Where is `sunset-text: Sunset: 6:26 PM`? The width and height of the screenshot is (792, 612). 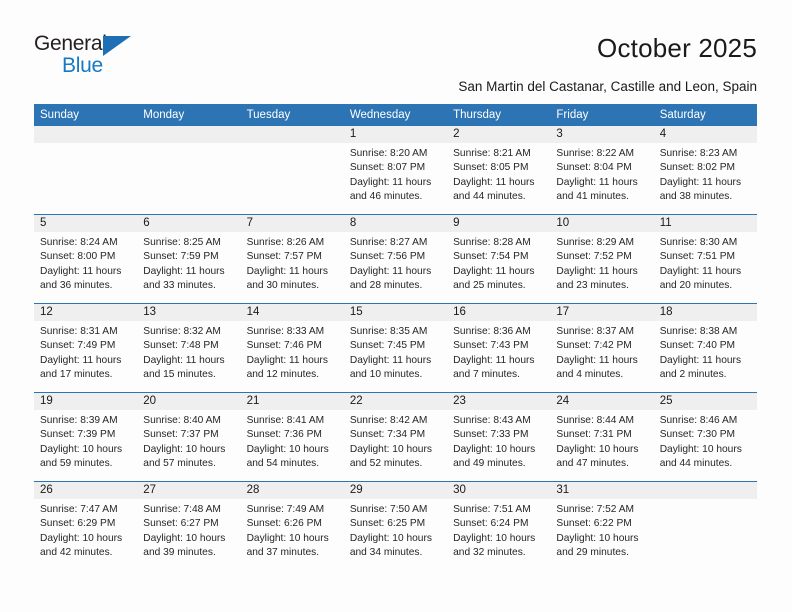 sunset-text: Sunset: 6:26 PM is located at coordinates (284, 524).